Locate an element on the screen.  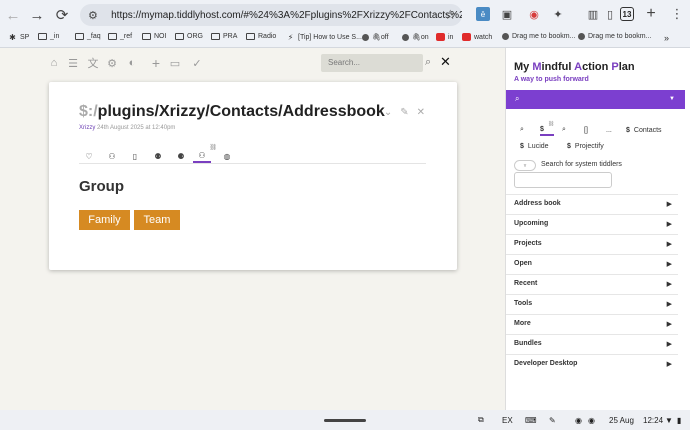
bookmark-folder: NOI is located at coordinates (154, 36).